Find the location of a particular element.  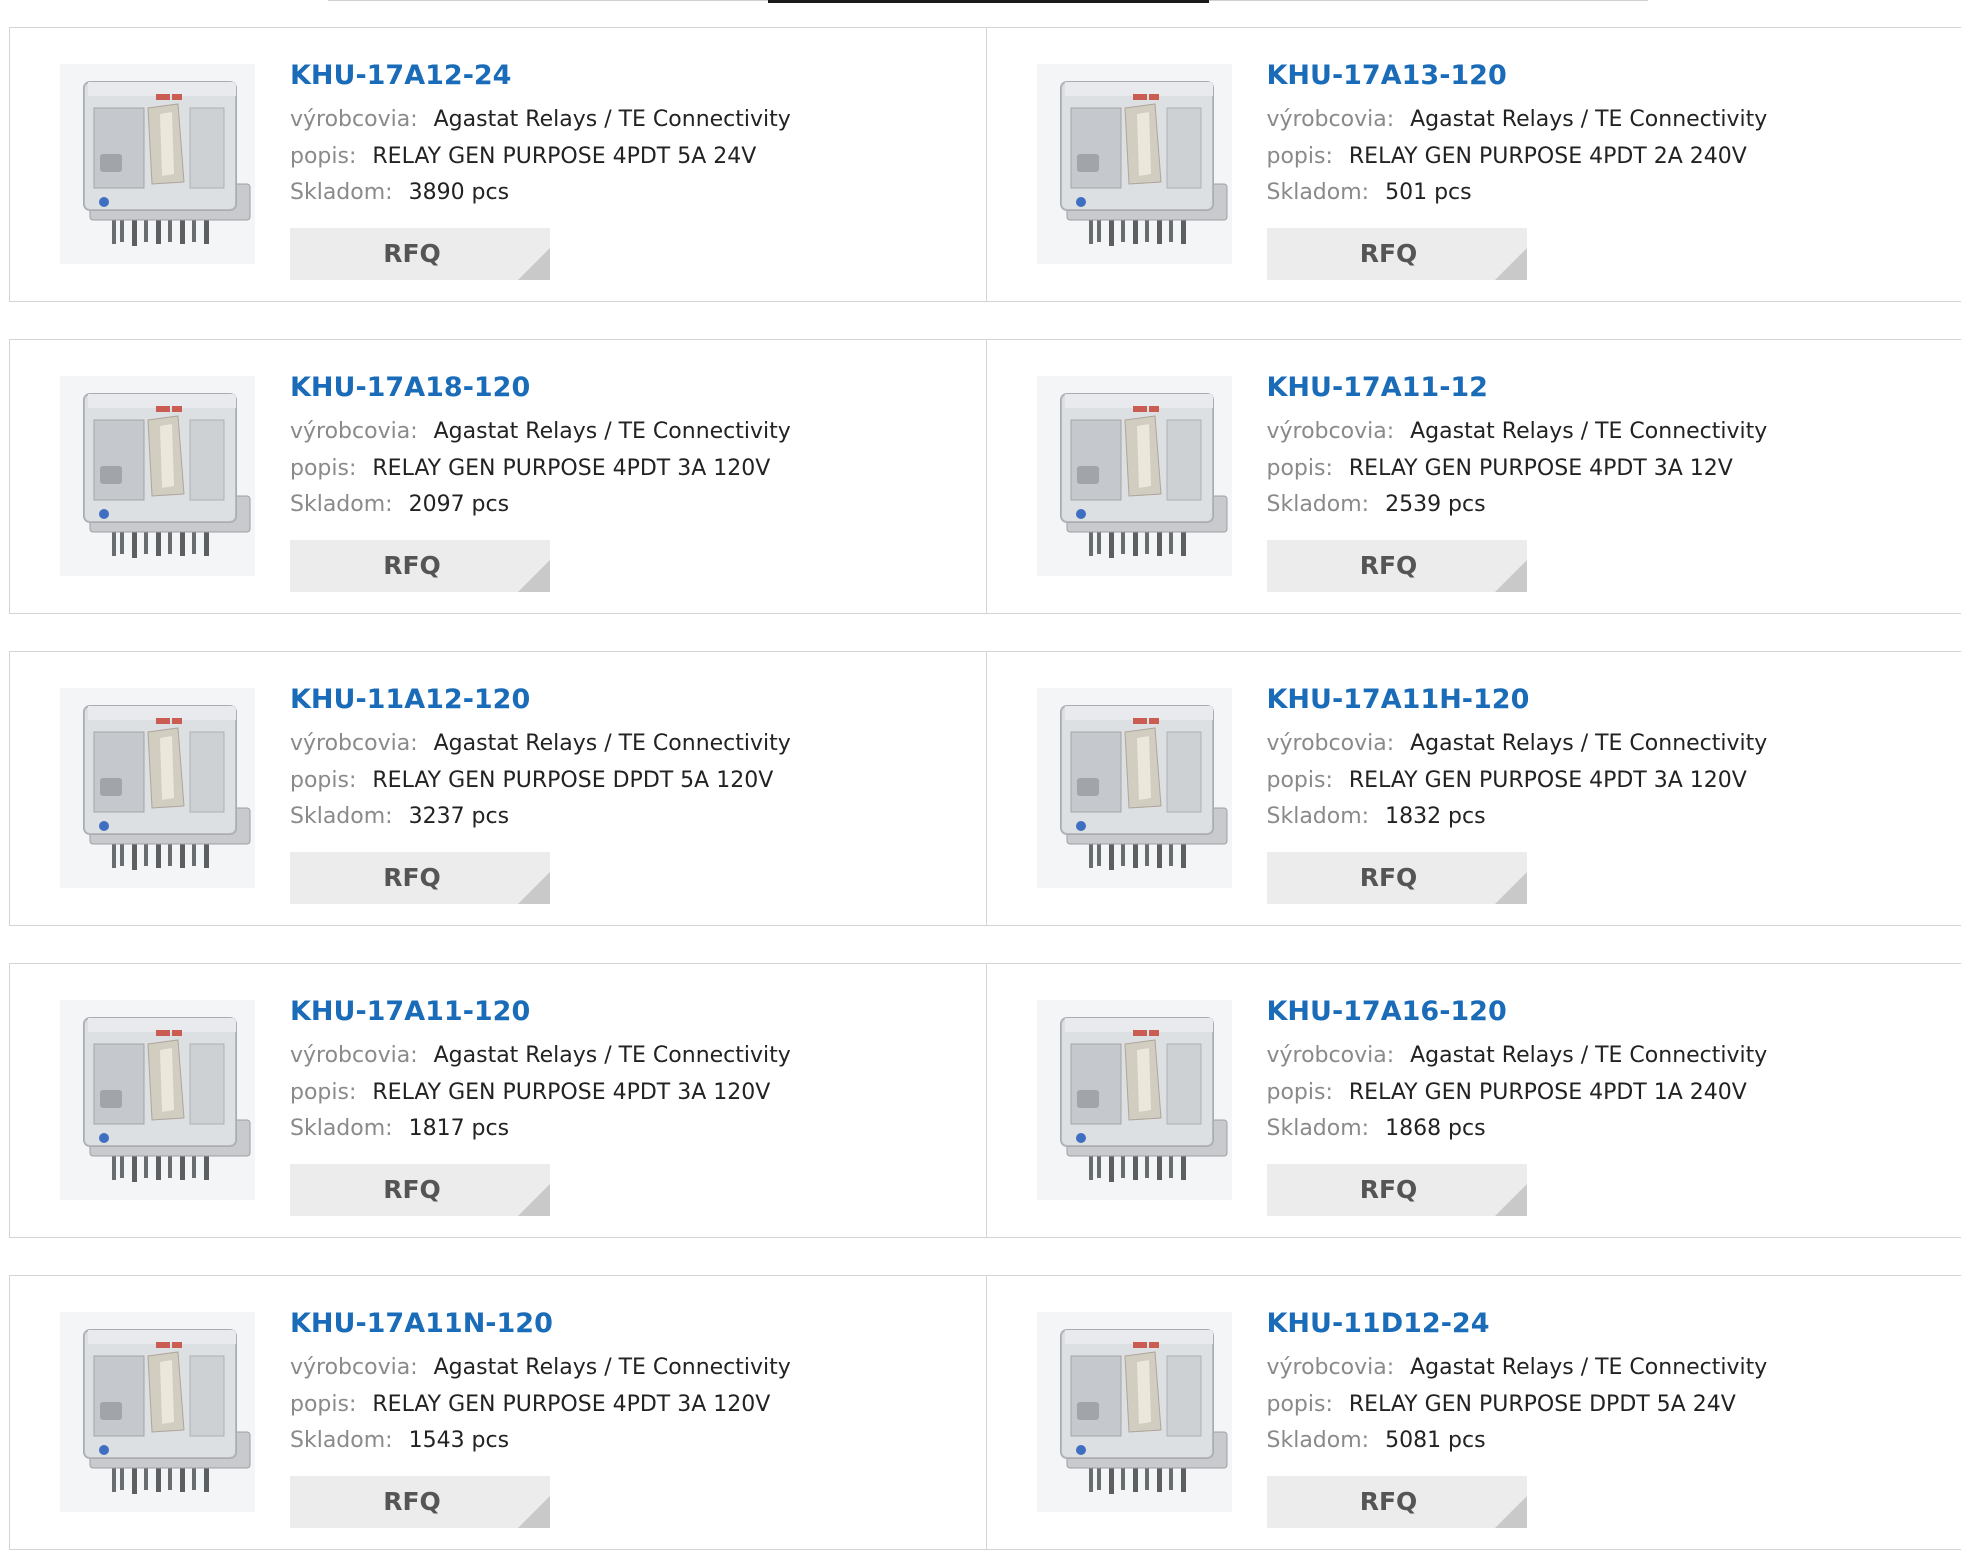

part-number-link: KHU-17A16-120 is located at coordinates (1517, 1012).